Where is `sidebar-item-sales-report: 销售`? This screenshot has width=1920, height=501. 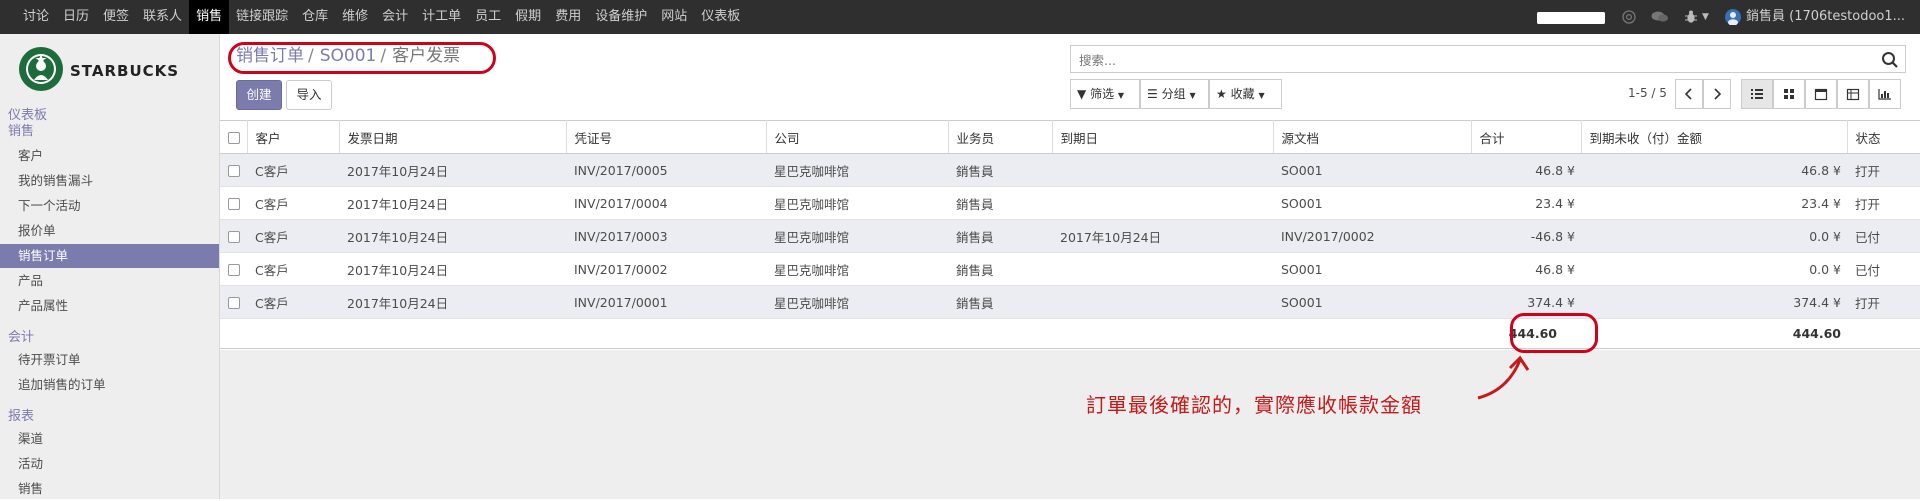
sidebar-item-sales-report: 销售 is located at coordinates (109, 489).